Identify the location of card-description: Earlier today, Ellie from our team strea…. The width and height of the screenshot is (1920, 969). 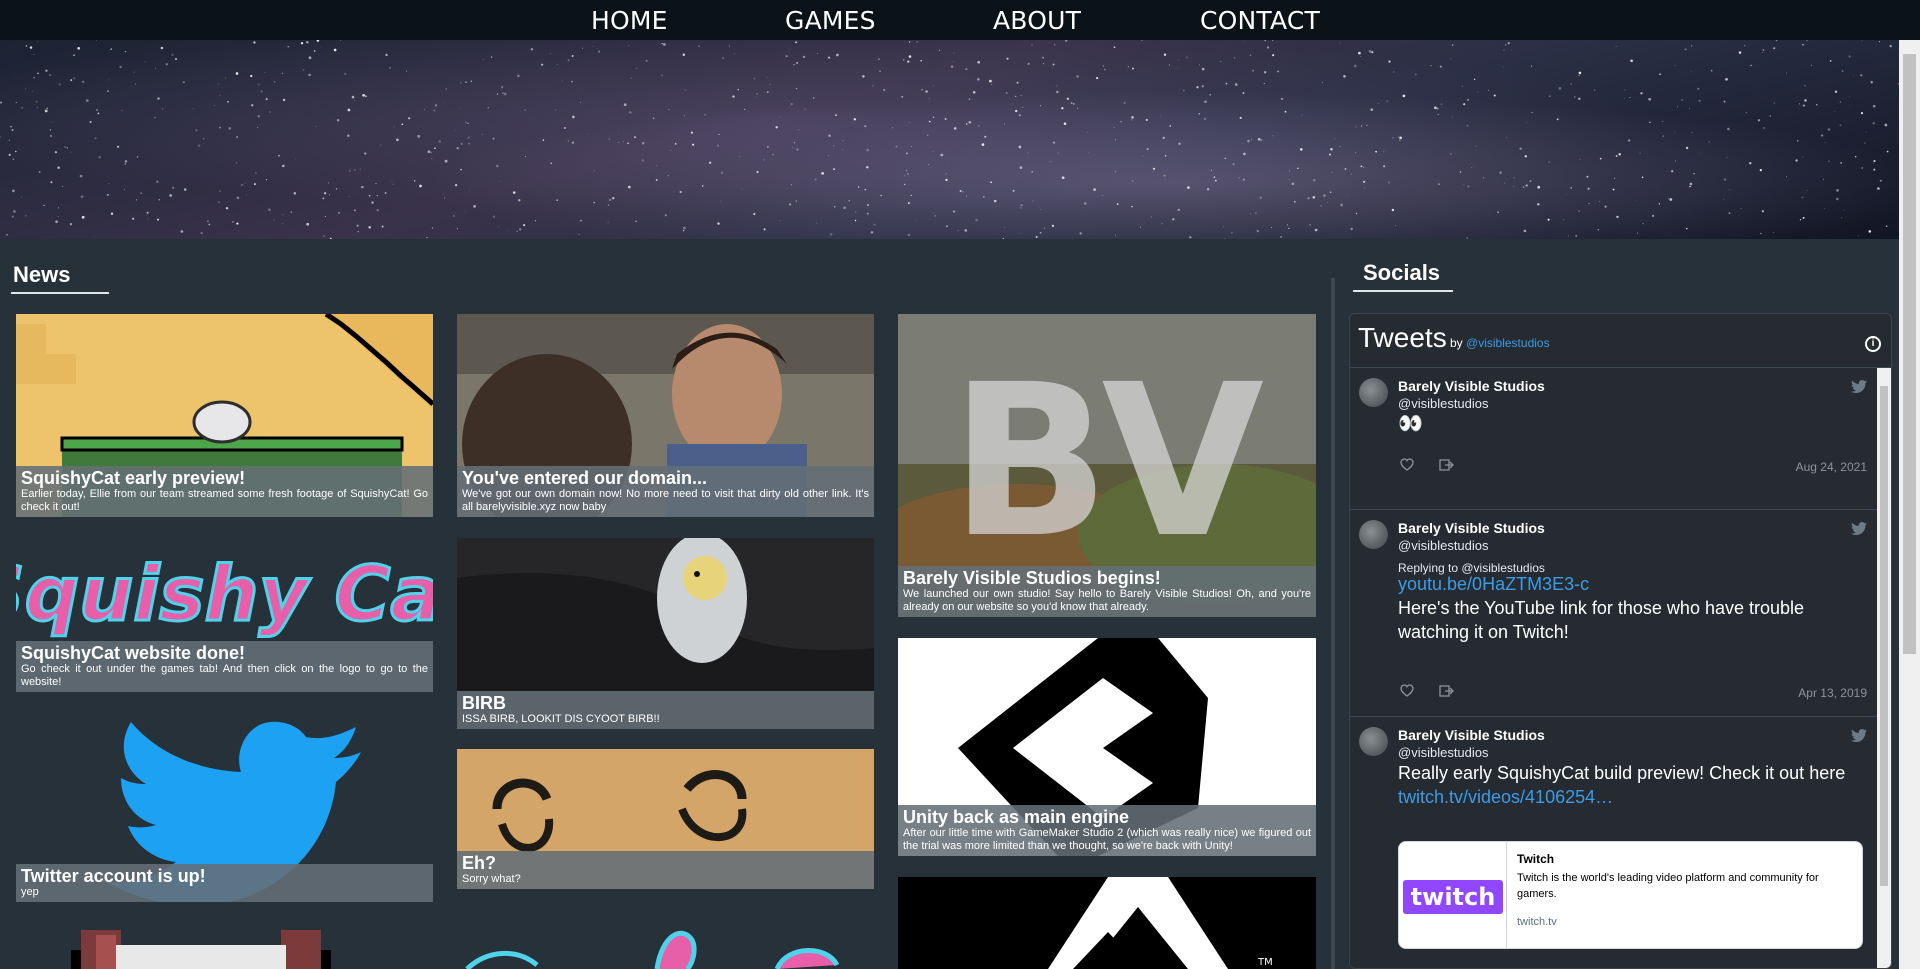
(224, 500).